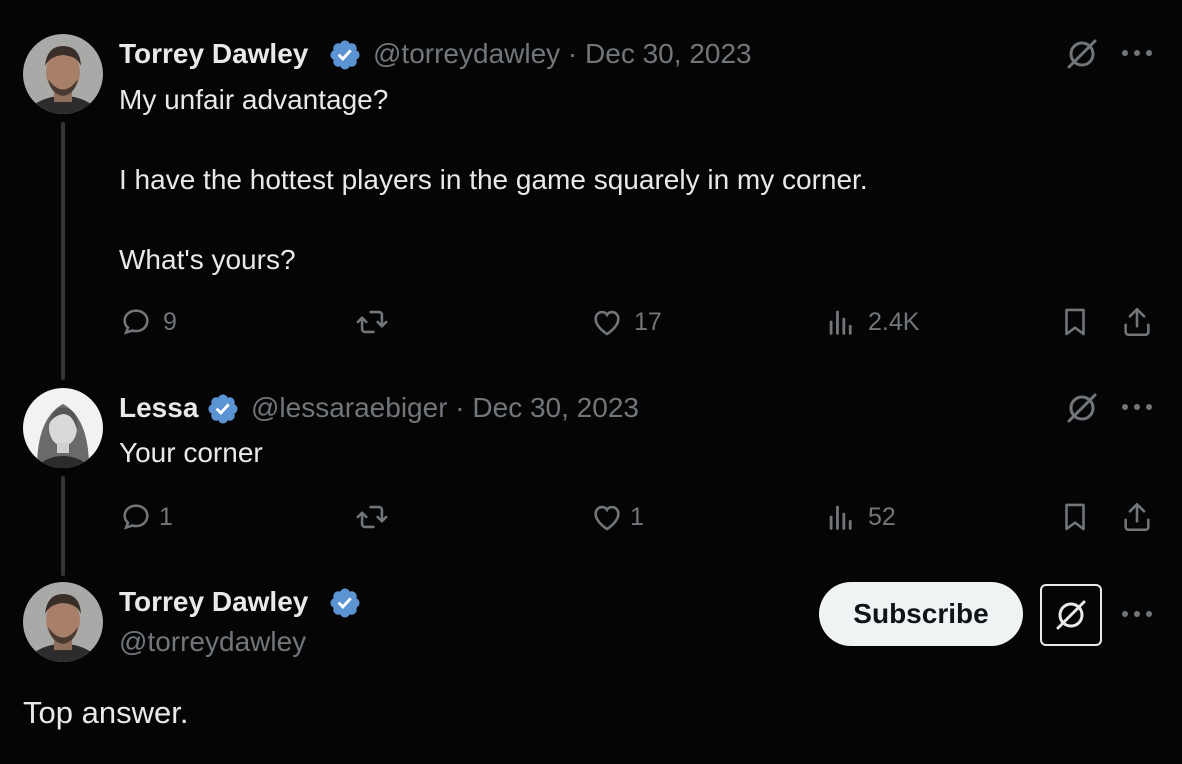 The height and width of the screenshot is (764, 1182). What do you see at coordinates (191, 452) in the screenshot?
I see `tweet-text-line: Your corner` at bounding box center [191, 452].